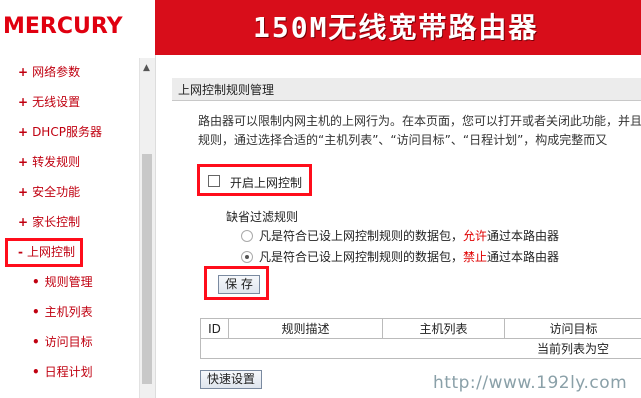  I want to click on sidebar-subitem-schedule: • 日程计划, so click(62, 372).